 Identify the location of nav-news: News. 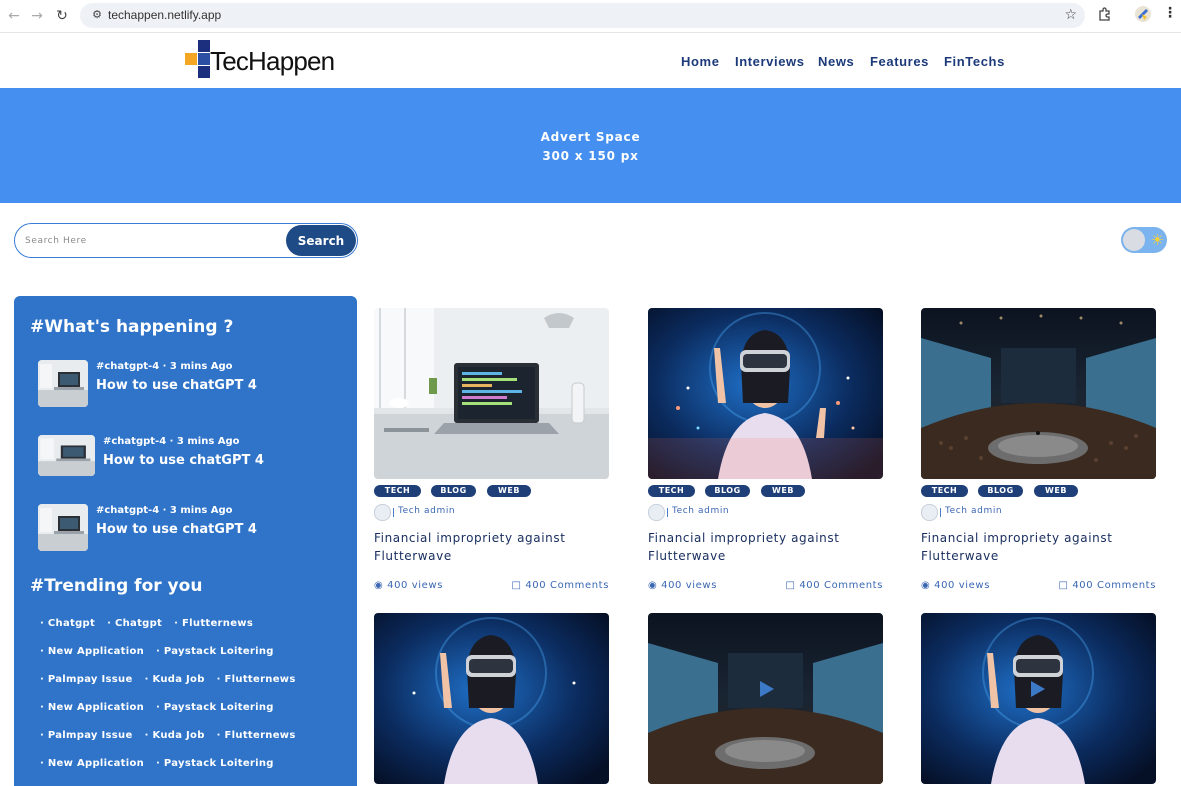
(836, 61).